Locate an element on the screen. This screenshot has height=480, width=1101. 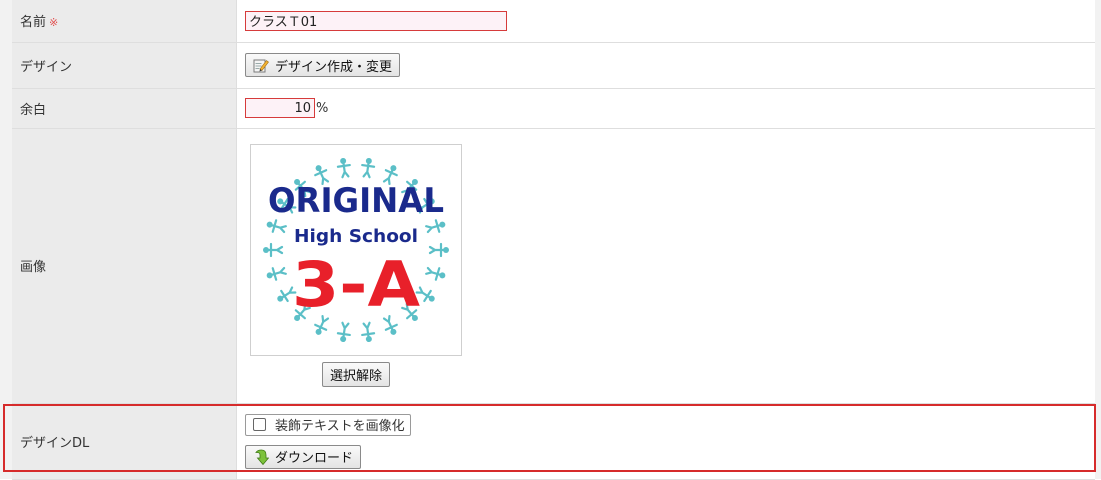
design-dl-controls: 装飾テキストを画像化 ダウンロード is located at coordinates (670, 441).